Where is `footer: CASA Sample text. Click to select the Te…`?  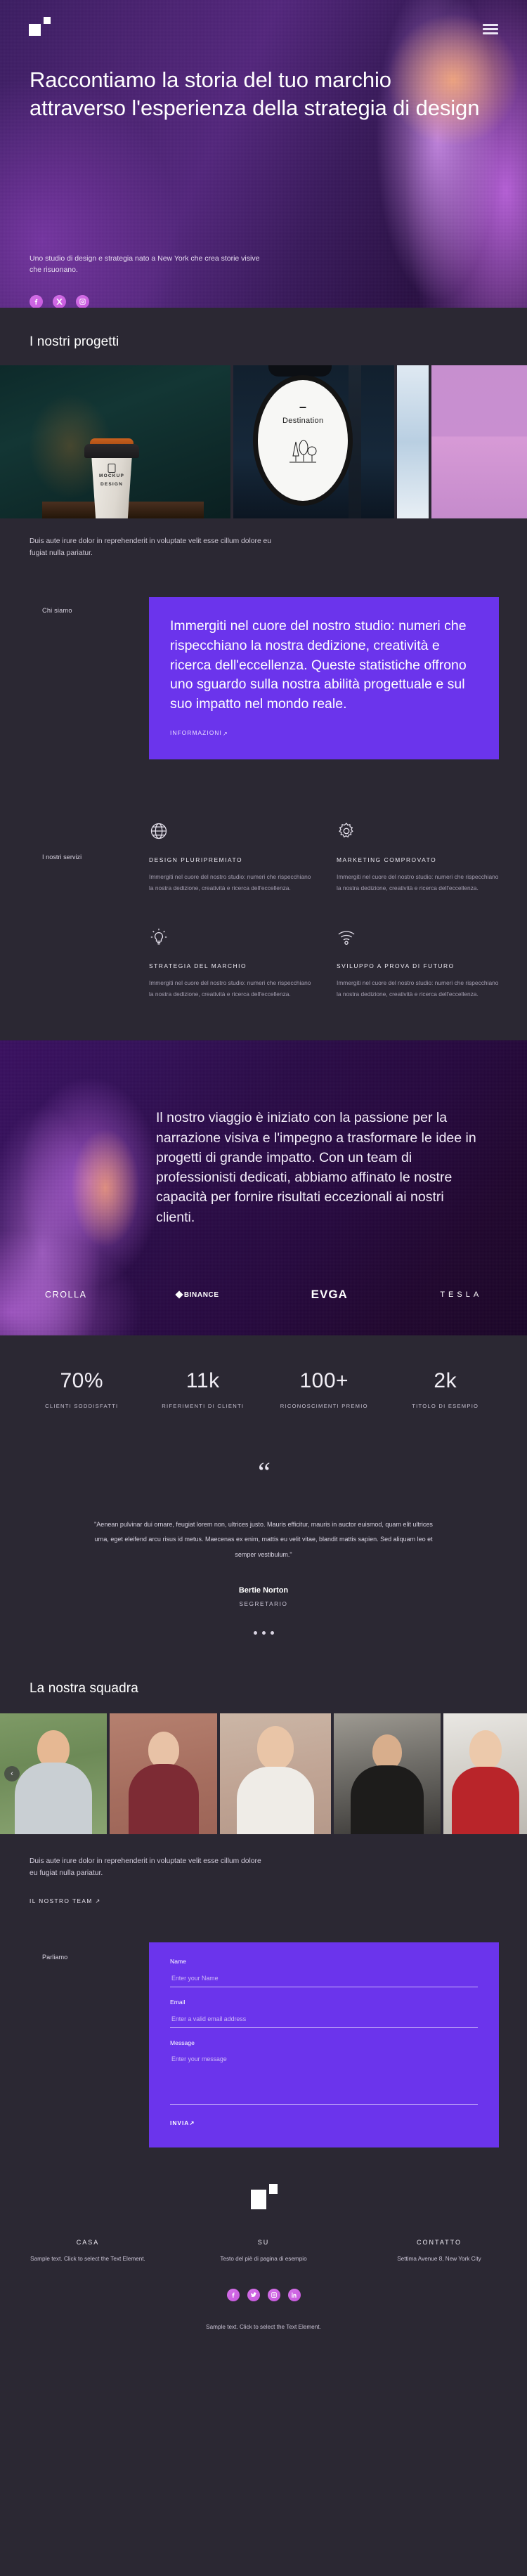 footer: CASA Sample text. Click to select the Te… is located at coordinates (263, 2251).